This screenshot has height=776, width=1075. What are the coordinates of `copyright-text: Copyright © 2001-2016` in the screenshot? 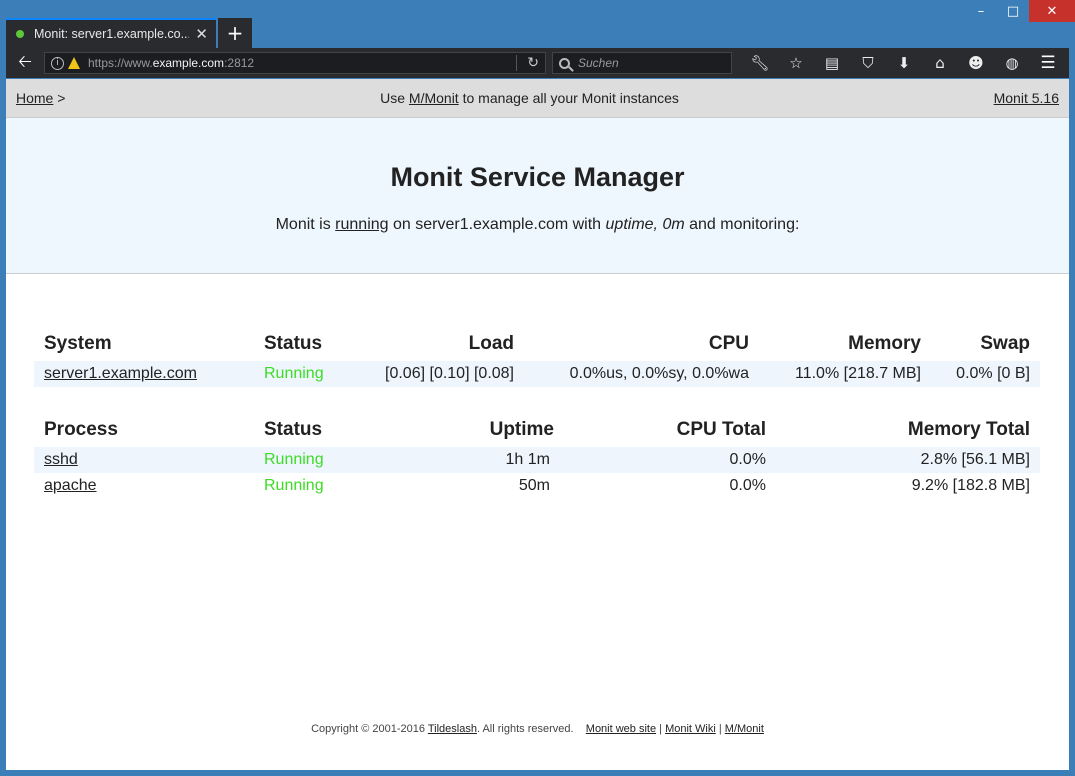 It's located at (369, 729).